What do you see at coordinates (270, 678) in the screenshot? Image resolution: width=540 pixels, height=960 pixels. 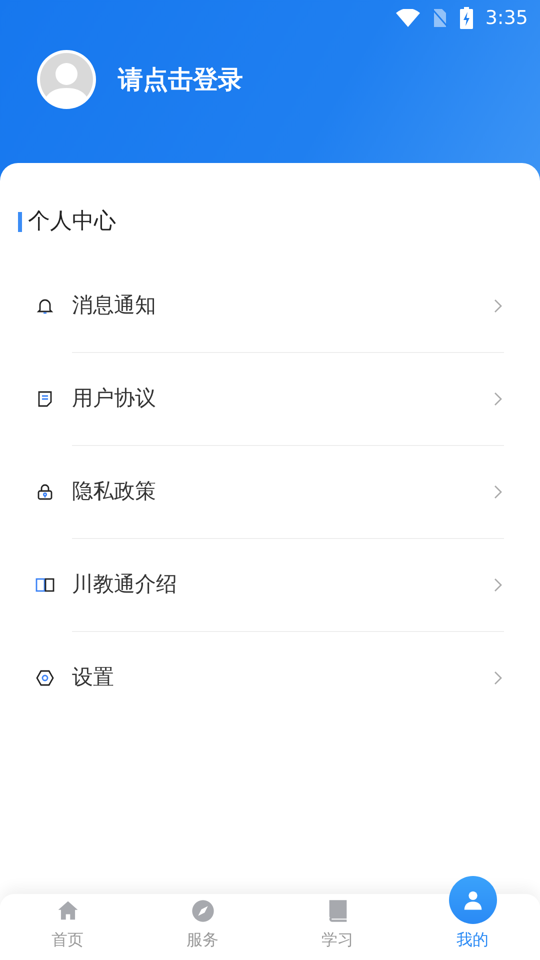 I see `menu-item: 设置` at bounding box center [270, 678].